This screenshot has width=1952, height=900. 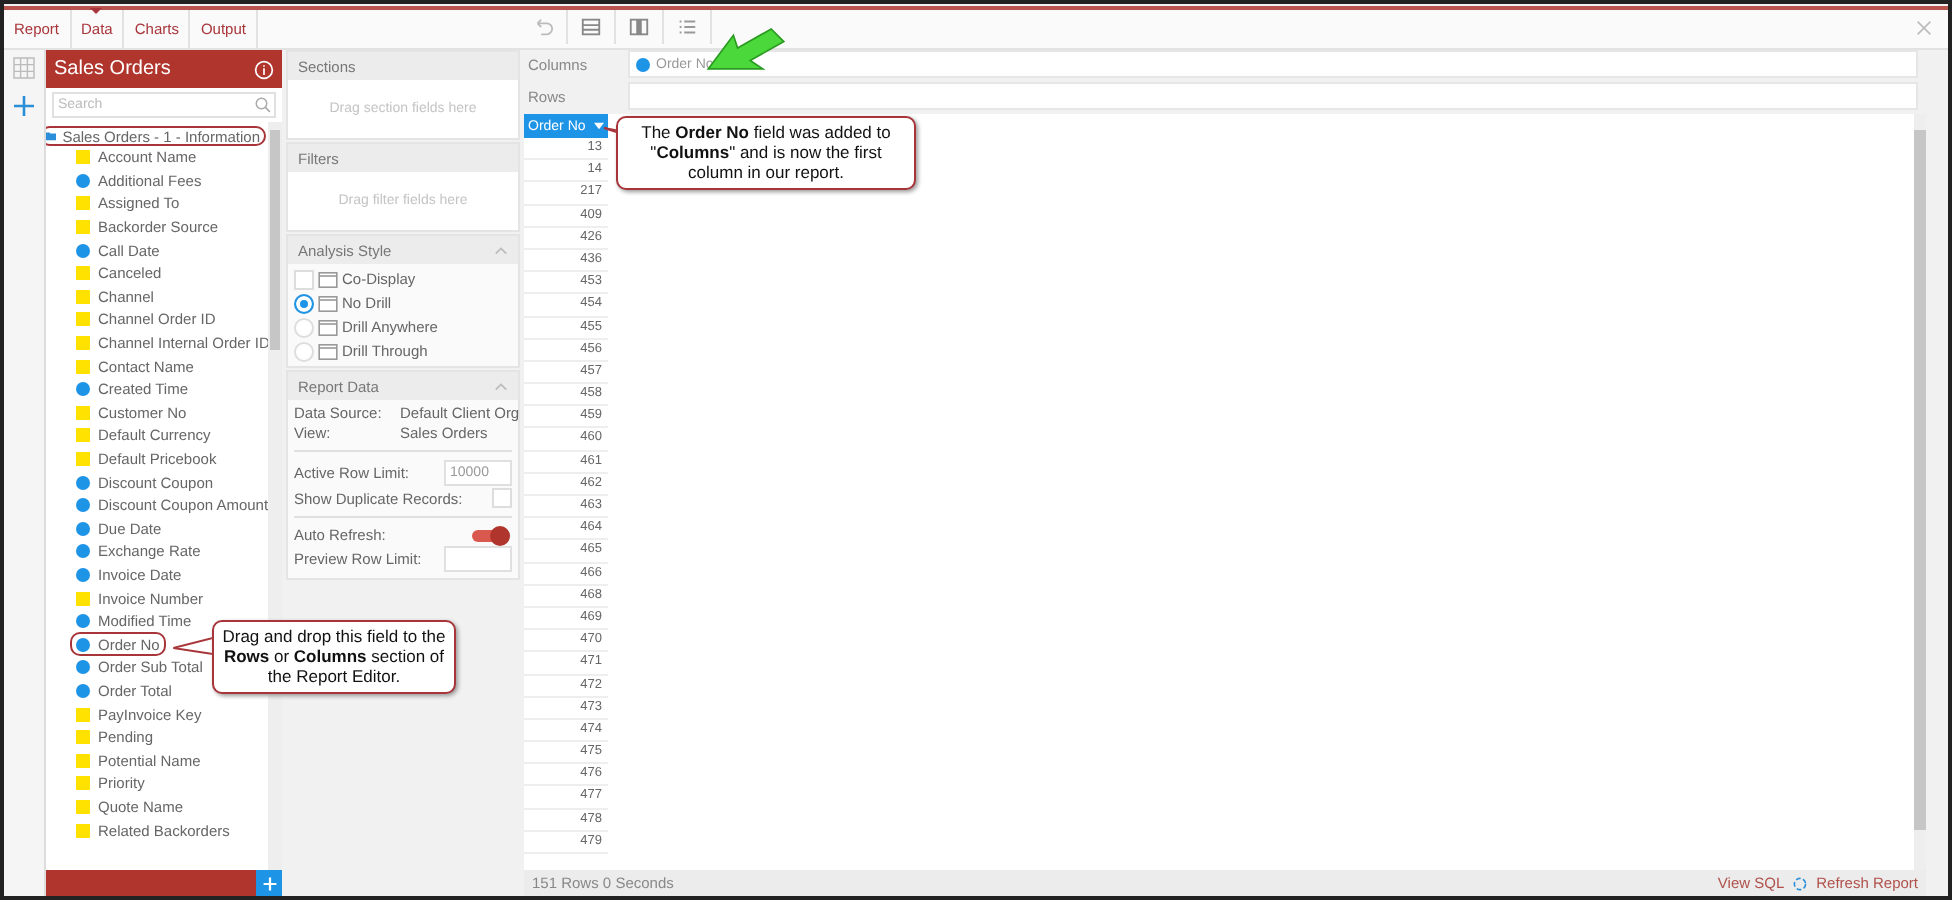 I want to click on add-icon, so click(x=24, y=106).